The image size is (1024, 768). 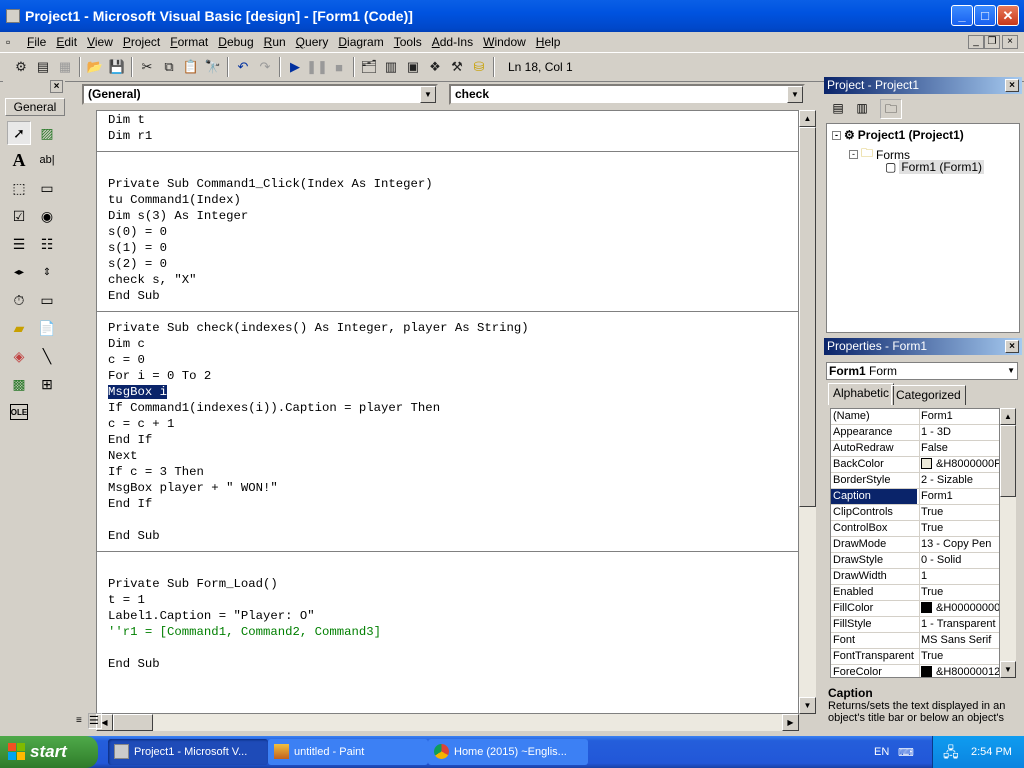 I want to click on toolbox-icon: ⚒, so click(x=457, y=67).